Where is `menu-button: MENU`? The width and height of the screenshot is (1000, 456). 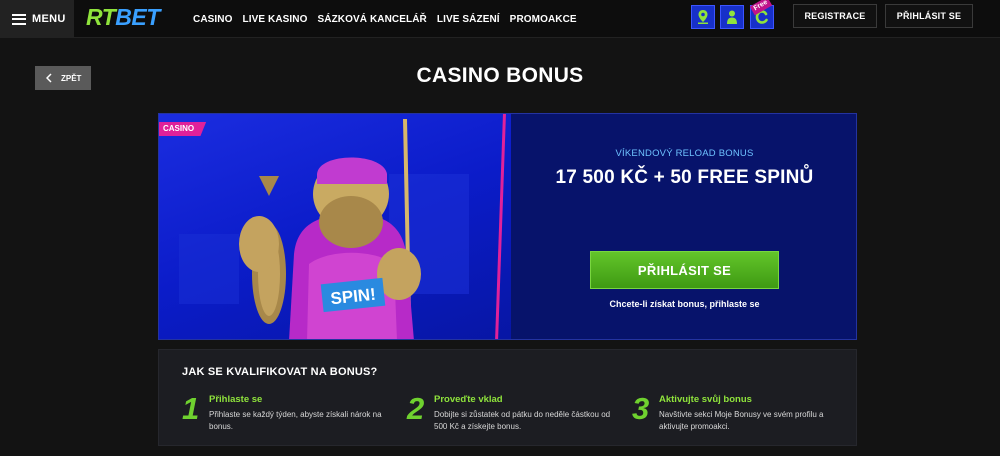
menu-button: MENU is located at coordinates (37, 19).